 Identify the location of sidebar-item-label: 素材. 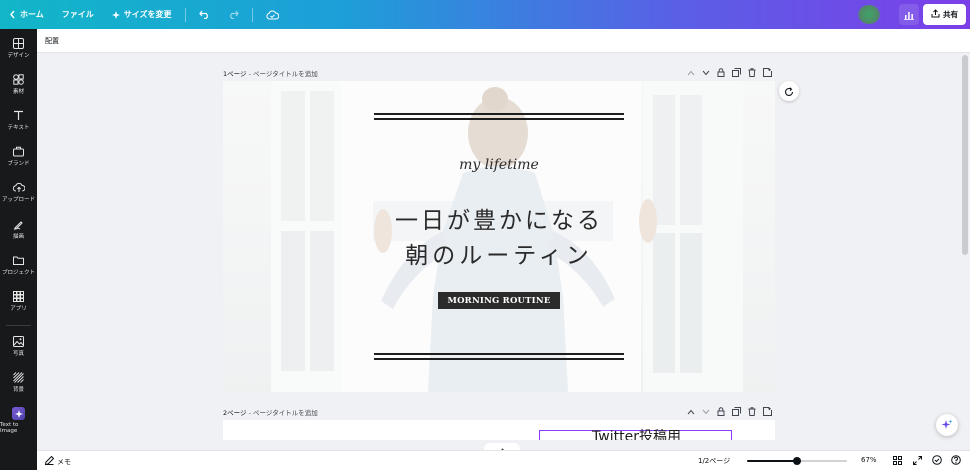
(18, 92).